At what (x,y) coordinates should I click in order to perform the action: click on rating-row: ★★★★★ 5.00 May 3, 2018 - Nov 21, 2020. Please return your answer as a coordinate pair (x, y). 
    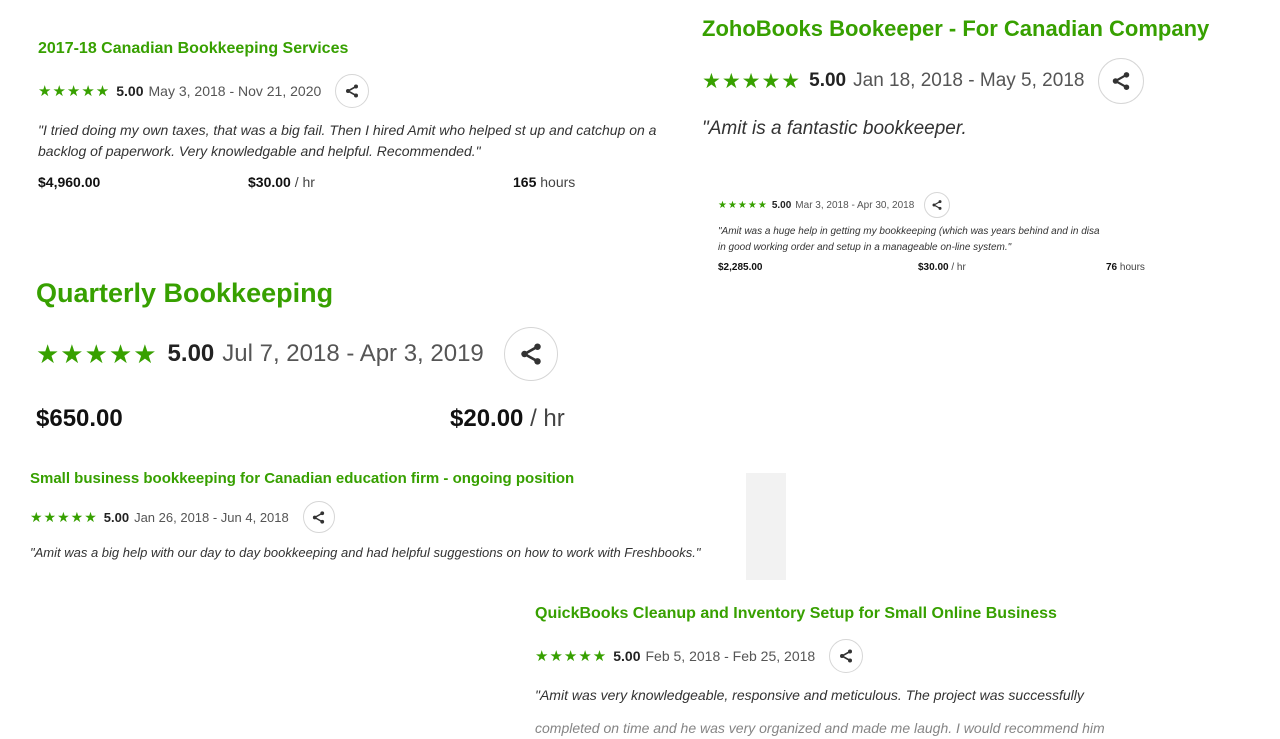
    Looking at the image, I should click on (358, 91).